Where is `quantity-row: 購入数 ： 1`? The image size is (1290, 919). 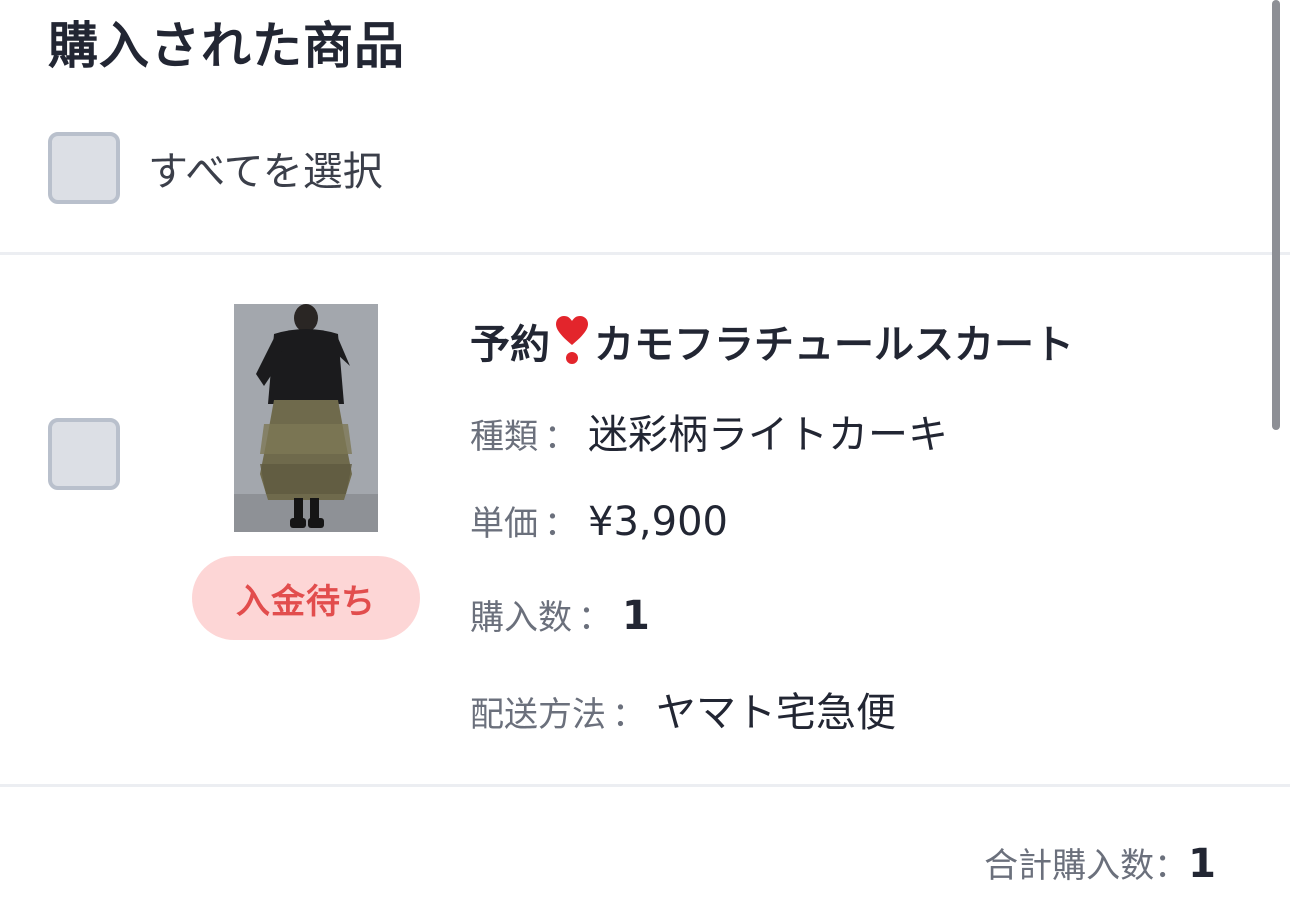
quantity-row: 購入数 ： 1 is located at coordinates (560, 614).